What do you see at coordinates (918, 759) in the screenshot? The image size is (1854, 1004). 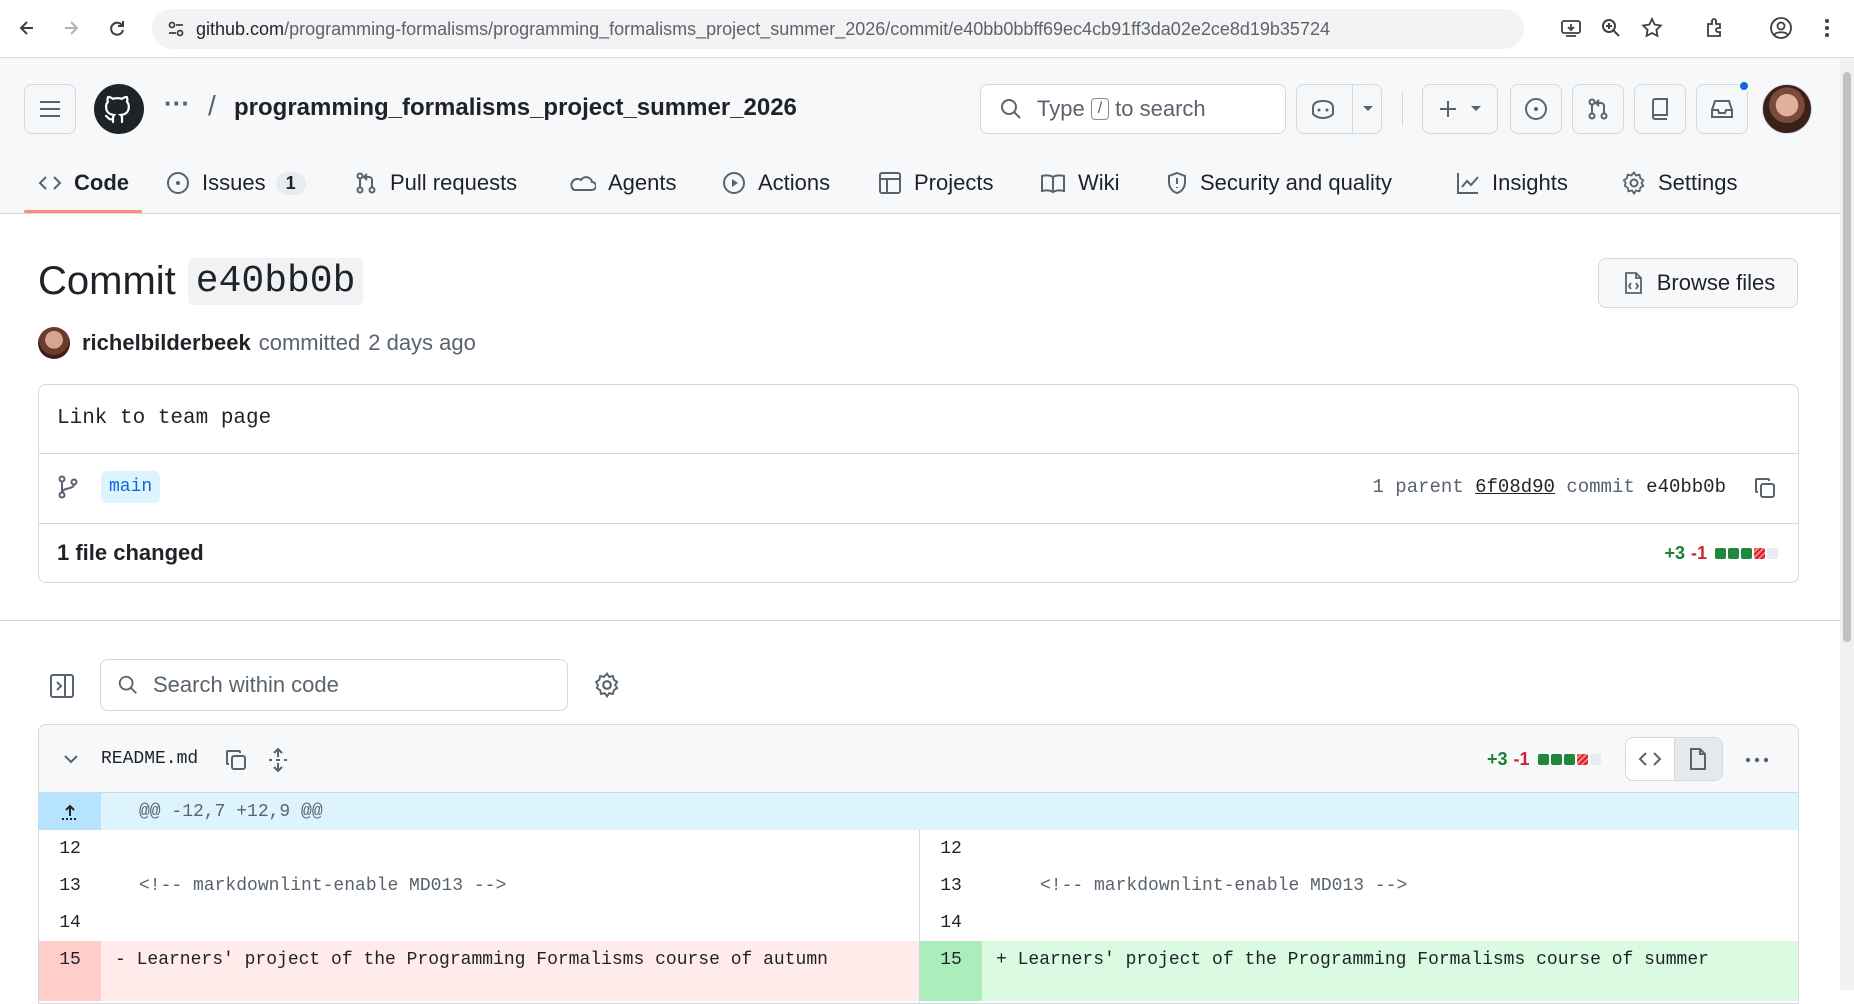 I see `diff-file-header: README.md +3 -1` at bounding box center [918, 759].